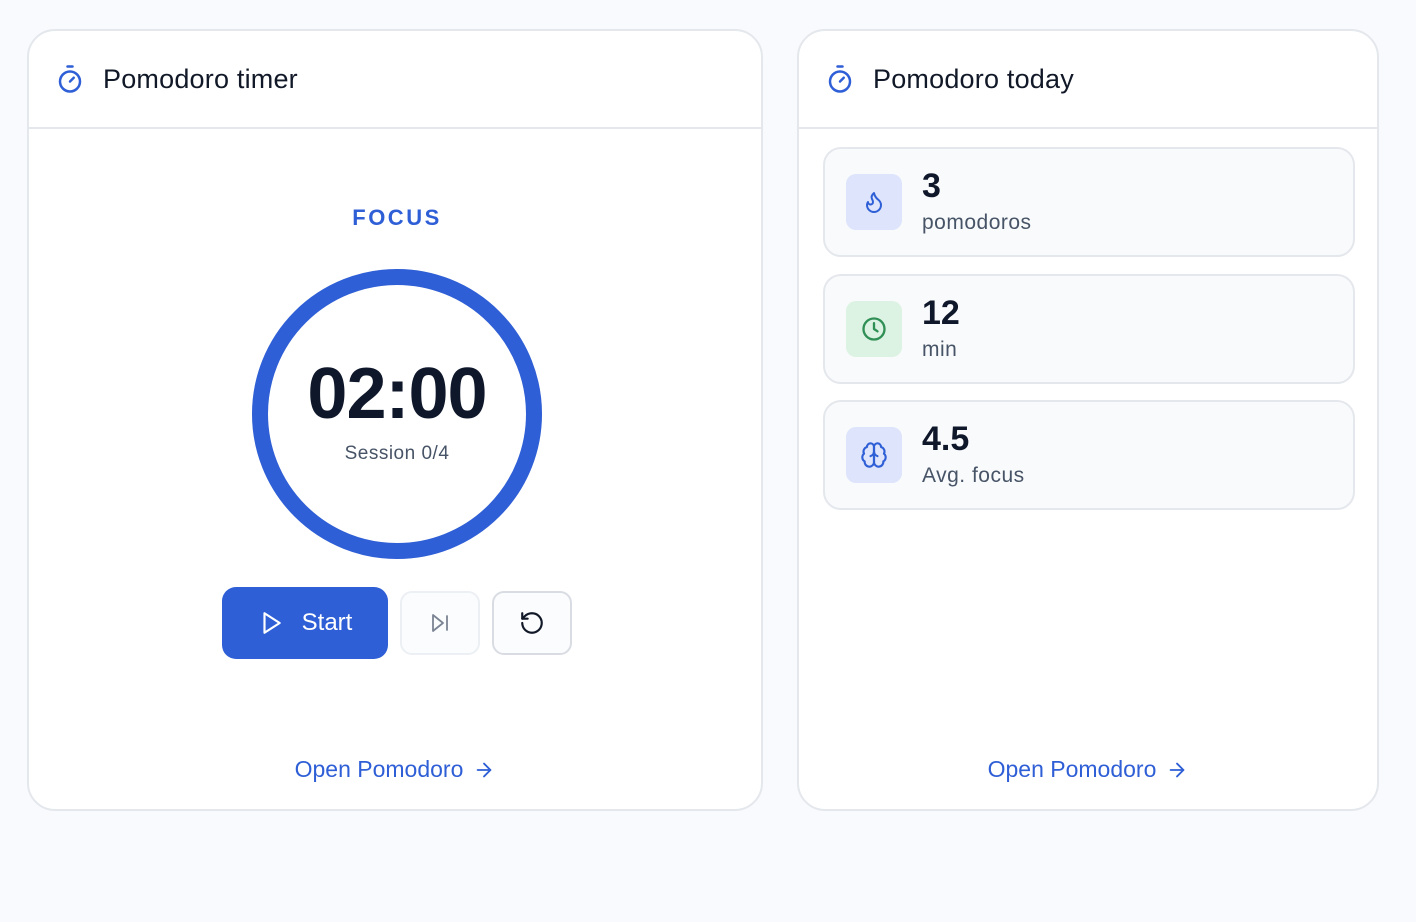  I want to click on stat-value: 4.5, so click(946, 439).